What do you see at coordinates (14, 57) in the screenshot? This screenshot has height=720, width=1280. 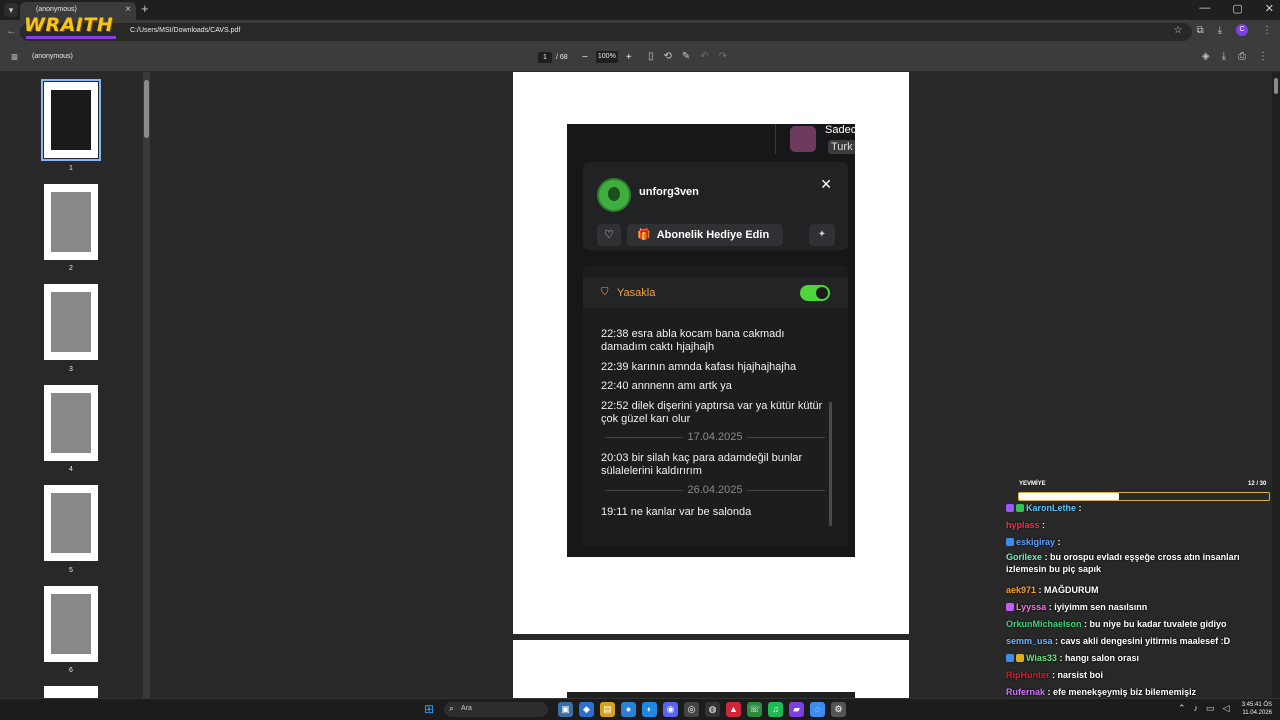 I see `sidebar-toggle-icon: ≡` at bounding box center [14, 57].